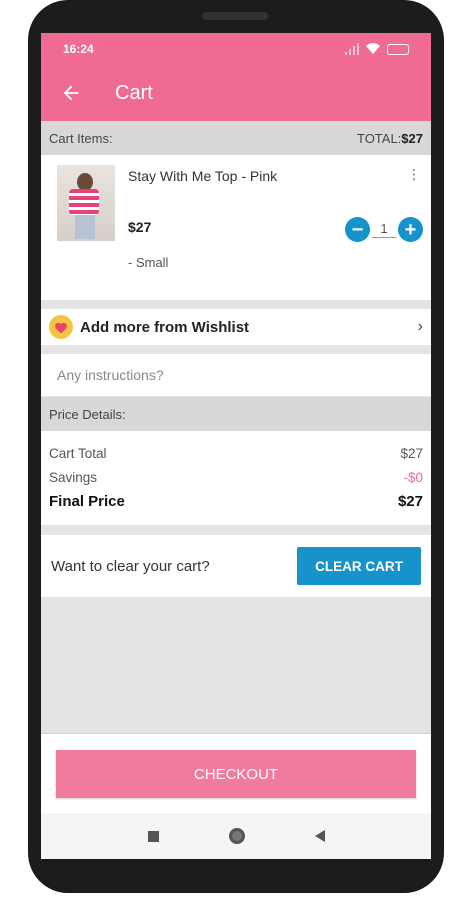 This screenshot has width=471, height=900. Describe the element at coordinates (236, 414) in the screenshot. I see `price-details-header: Price Details:` at that location.